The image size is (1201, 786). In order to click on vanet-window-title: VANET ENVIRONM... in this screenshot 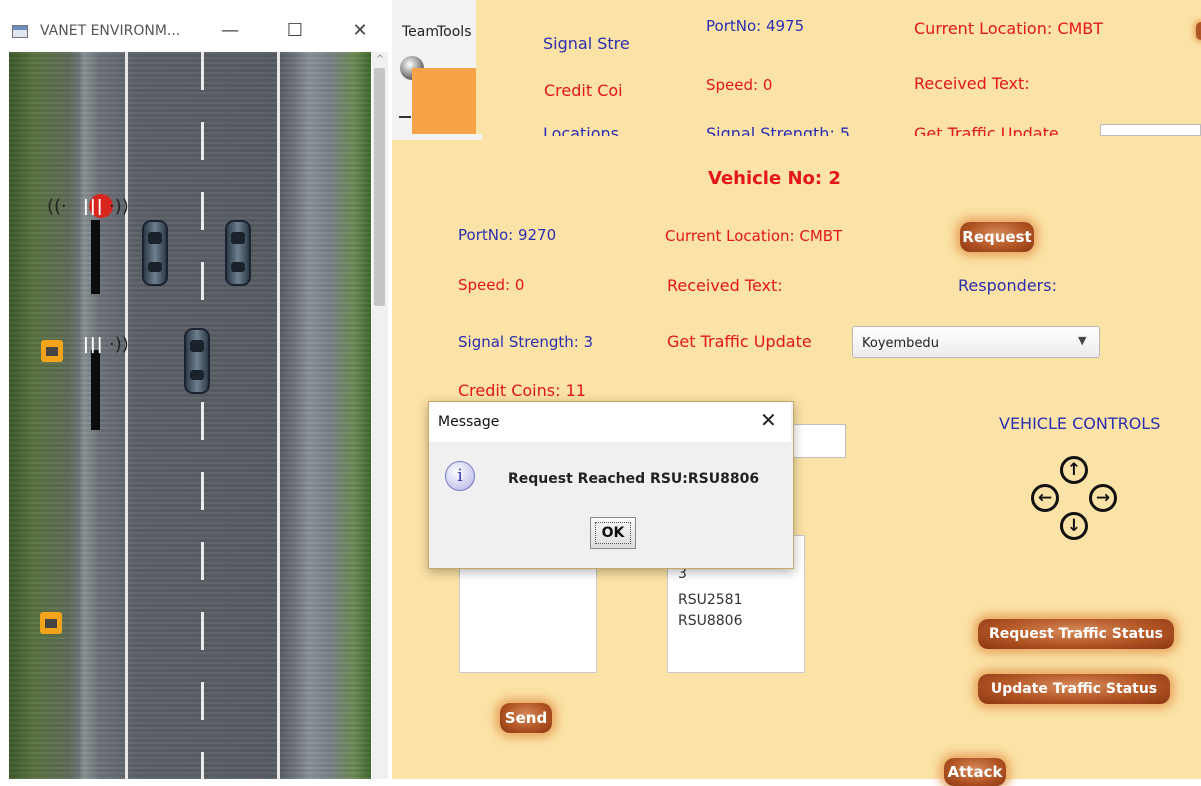, I will do `click(110, 31)`.